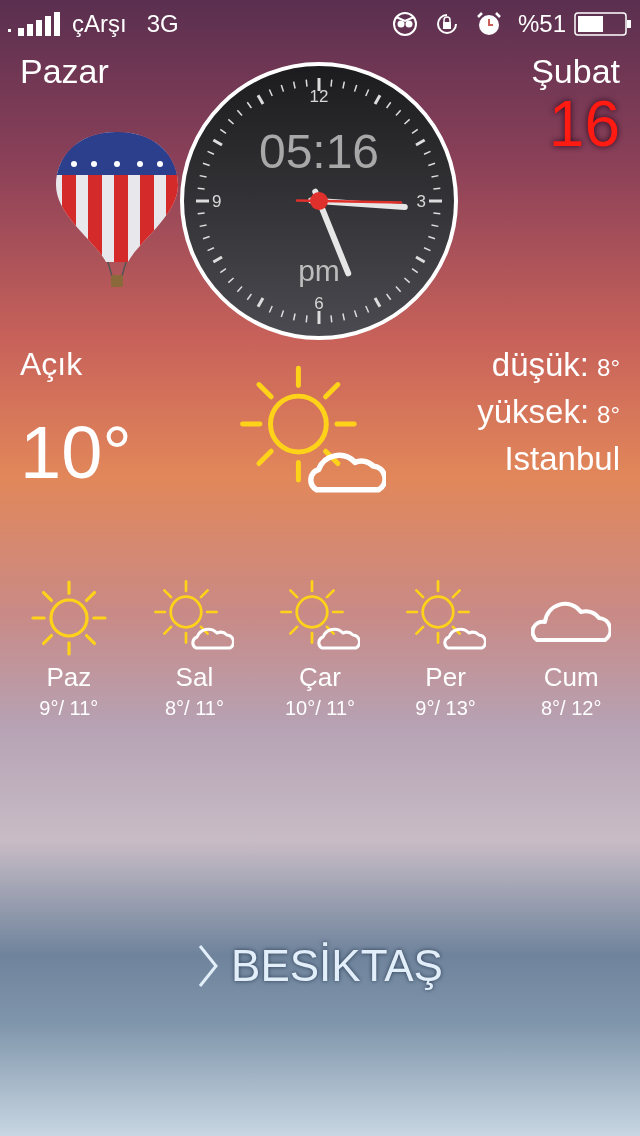 The image size is (640, 1136). Describe the element at coordinates (76, 453) in the screenshot. I see `current-temperature: 10°` at that location.